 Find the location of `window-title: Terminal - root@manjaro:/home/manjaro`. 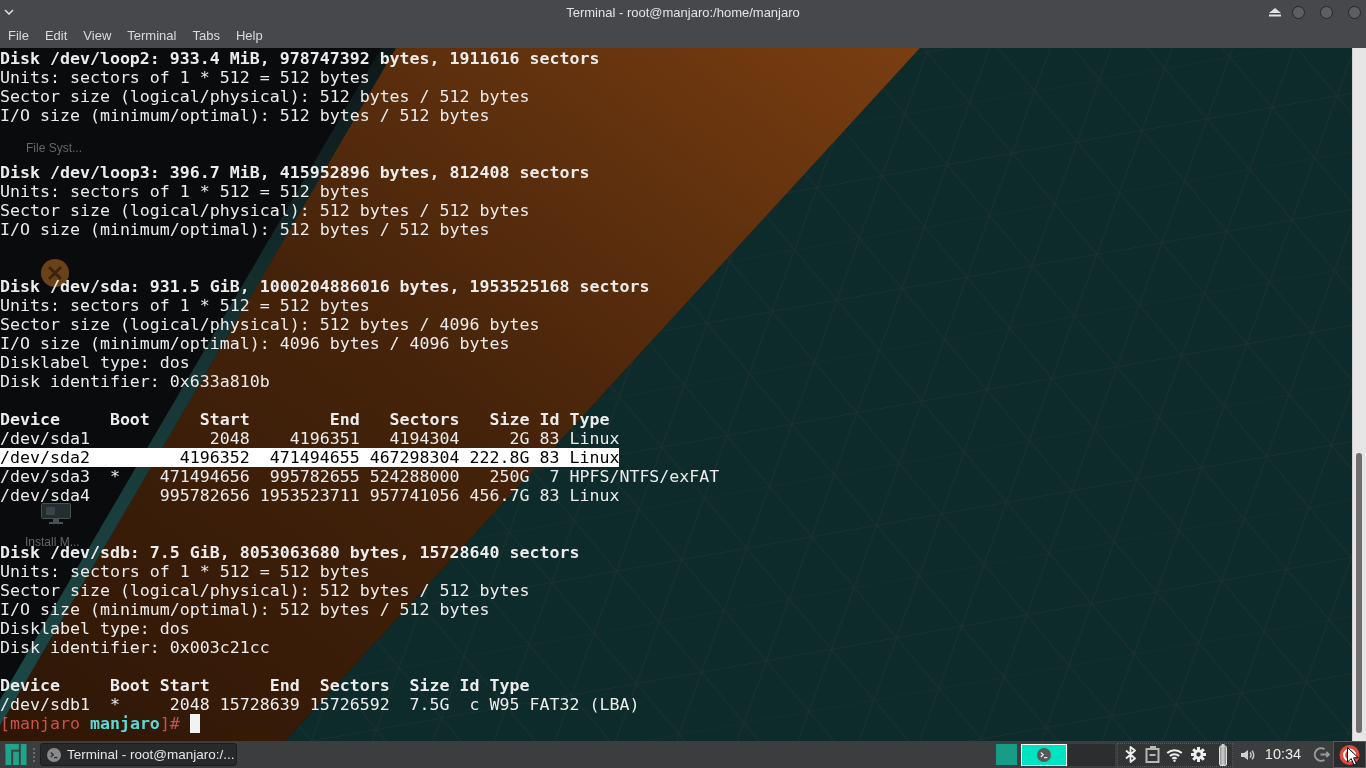

window-title: Terminal - root@manjaro:/home/manjaro is located at coordinates (683, 12).